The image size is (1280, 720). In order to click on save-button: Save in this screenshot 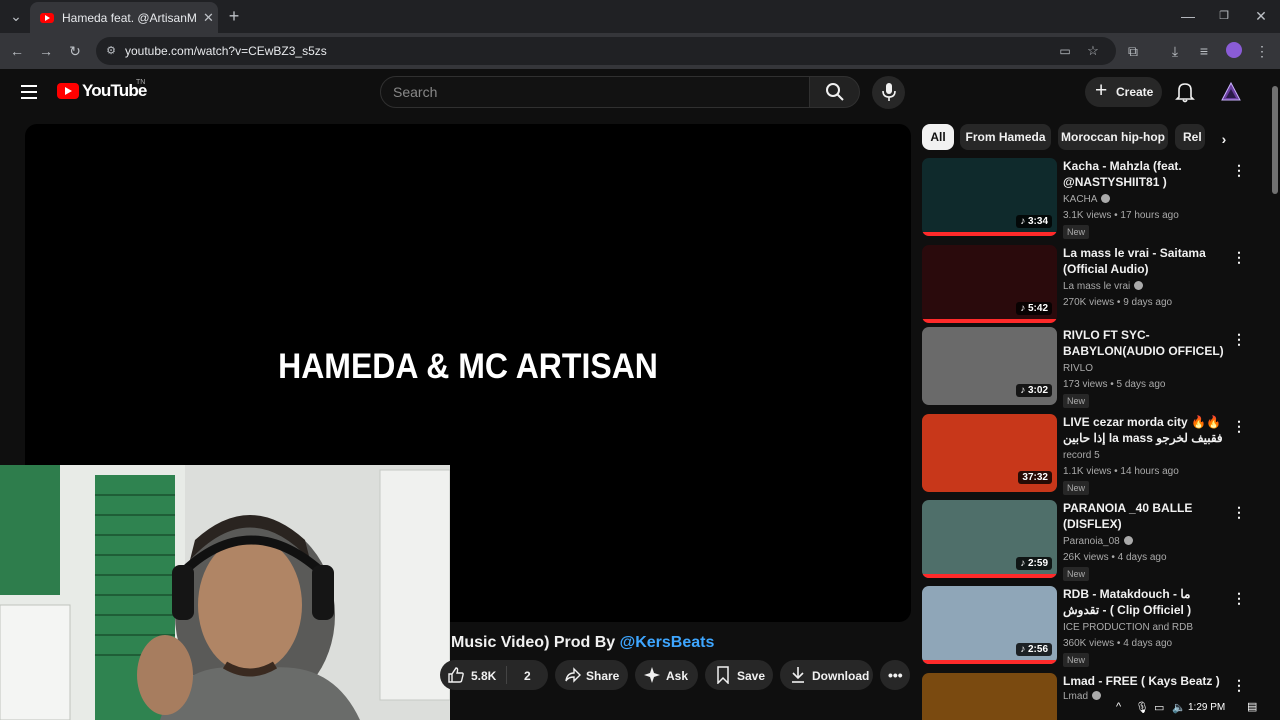, I will do `click(739, 675)`.